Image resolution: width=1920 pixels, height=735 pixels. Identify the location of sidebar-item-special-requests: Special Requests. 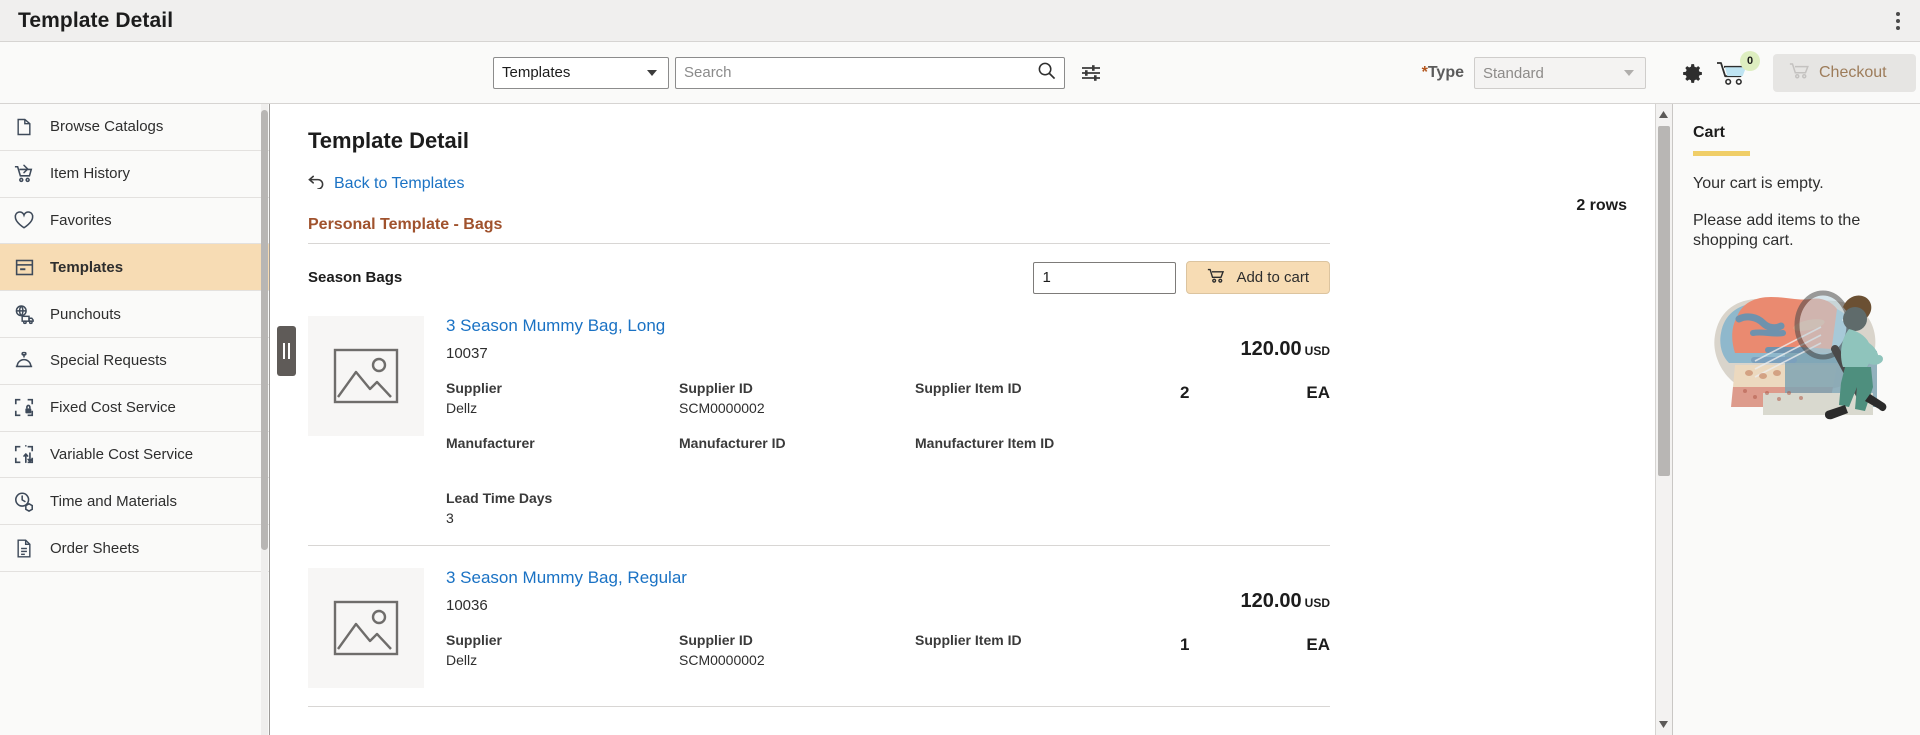
(134, 361).